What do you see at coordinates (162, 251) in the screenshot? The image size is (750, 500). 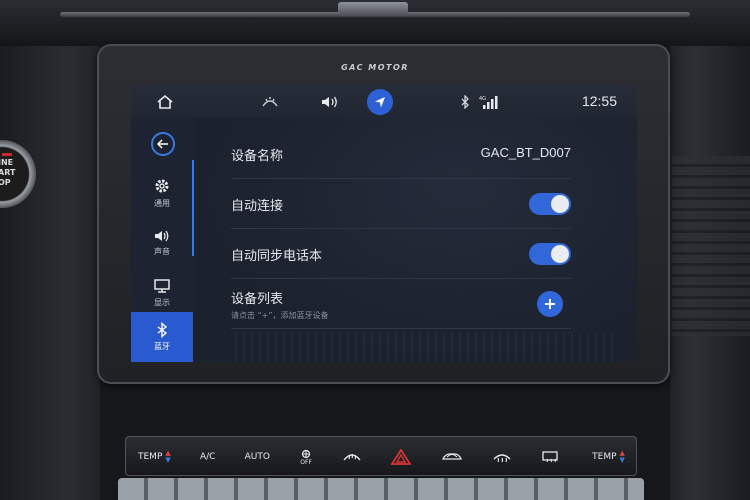 I see `sidebar-item-label: 声音` at bounding box center [162, 251].